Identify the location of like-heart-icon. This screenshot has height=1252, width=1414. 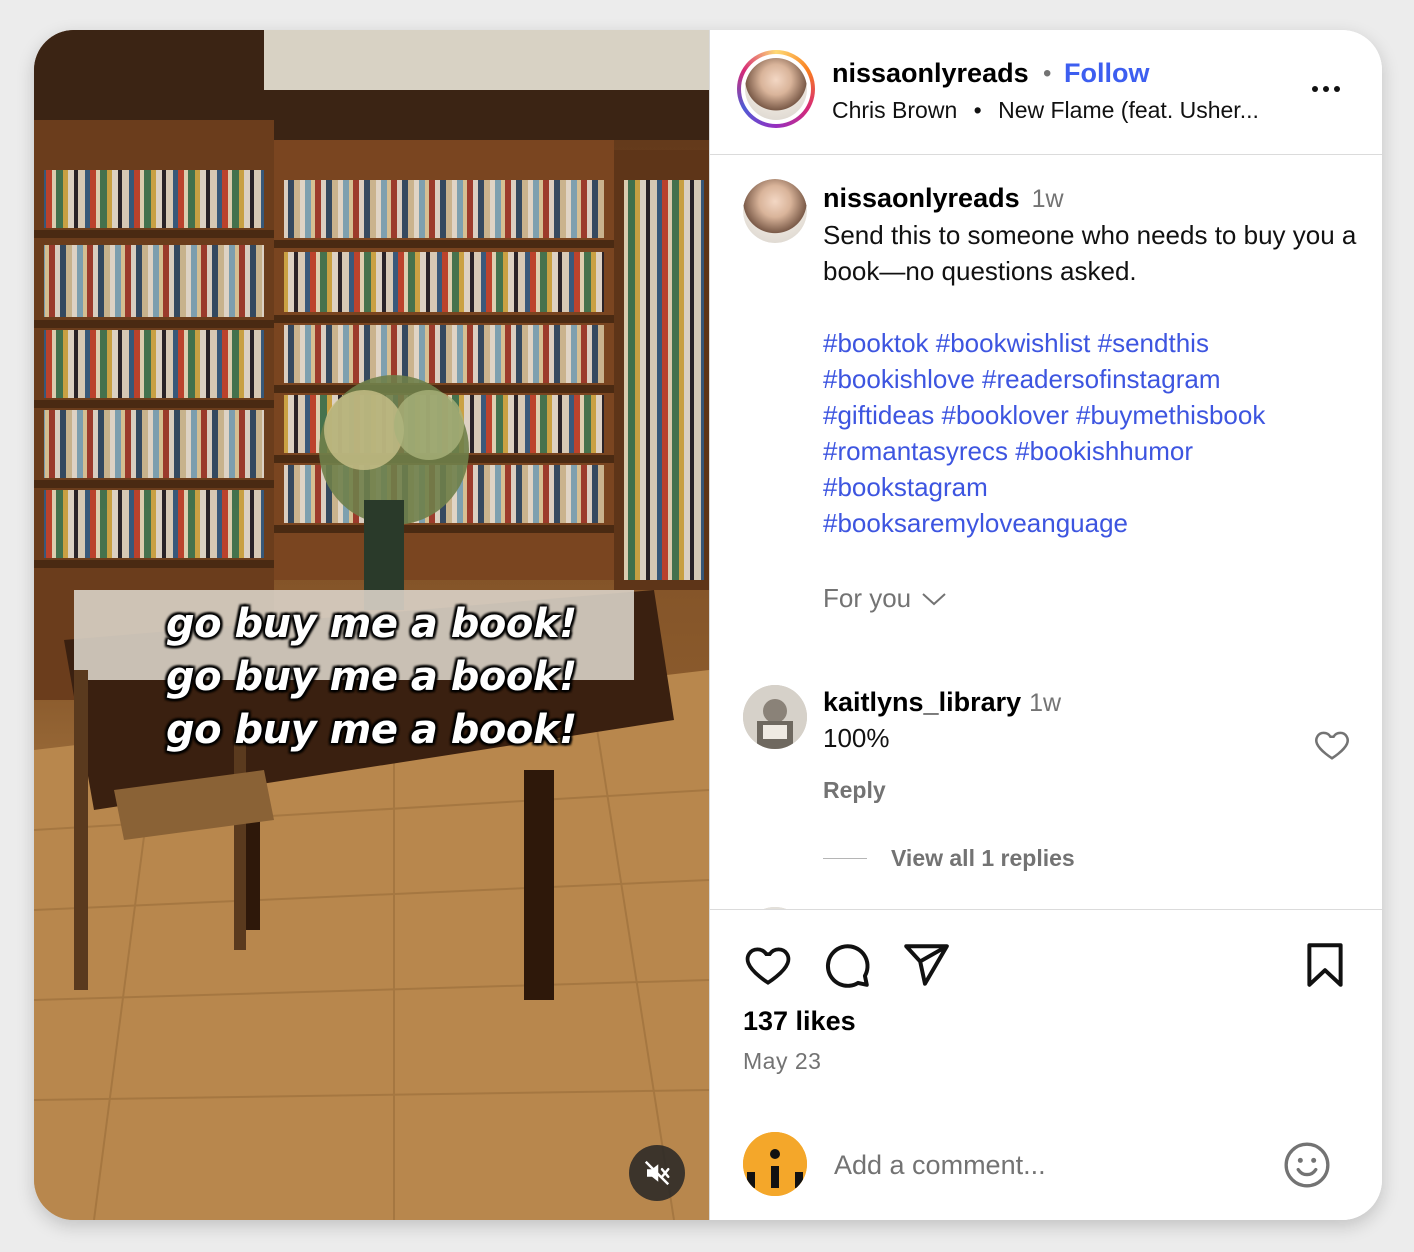
(768, 965).